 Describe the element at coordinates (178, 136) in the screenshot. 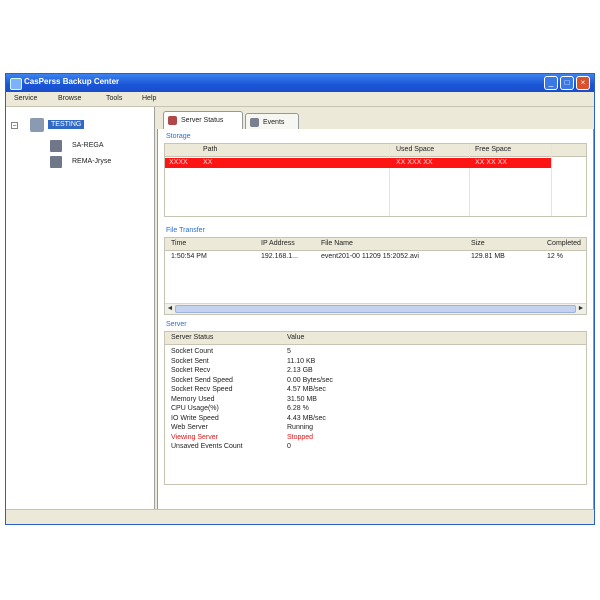

I see `storage-title: Storage` at that location.